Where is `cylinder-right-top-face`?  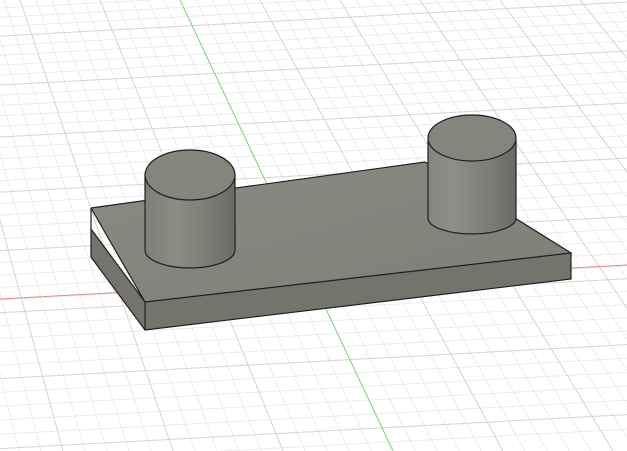 cylinder-right-top-face is located at coordinates (472, 138).